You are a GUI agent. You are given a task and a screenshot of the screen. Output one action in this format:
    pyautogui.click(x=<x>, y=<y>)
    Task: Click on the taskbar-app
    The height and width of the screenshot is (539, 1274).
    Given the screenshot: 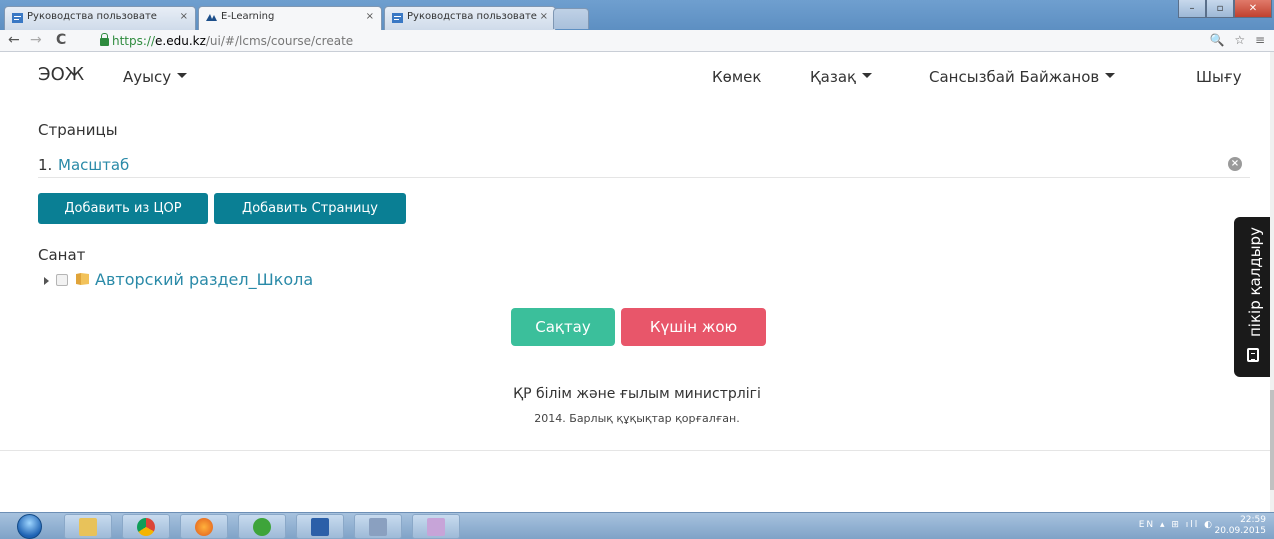 What is the action you would take?
    pyautogui.click(x=378, y=526)
    